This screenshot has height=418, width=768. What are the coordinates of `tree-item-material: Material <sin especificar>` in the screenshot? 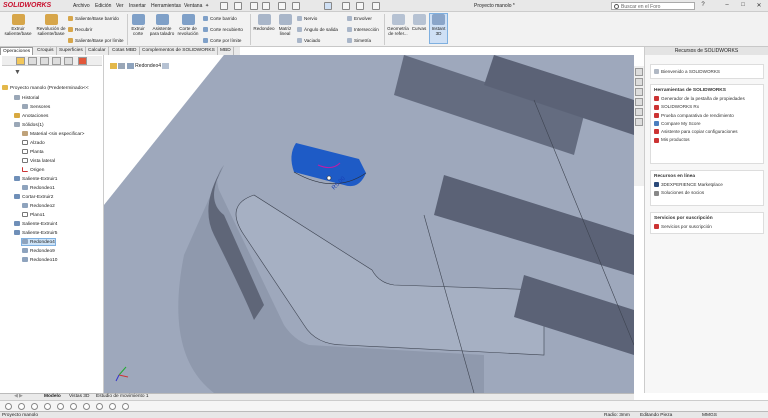 It's located at (53, 134).